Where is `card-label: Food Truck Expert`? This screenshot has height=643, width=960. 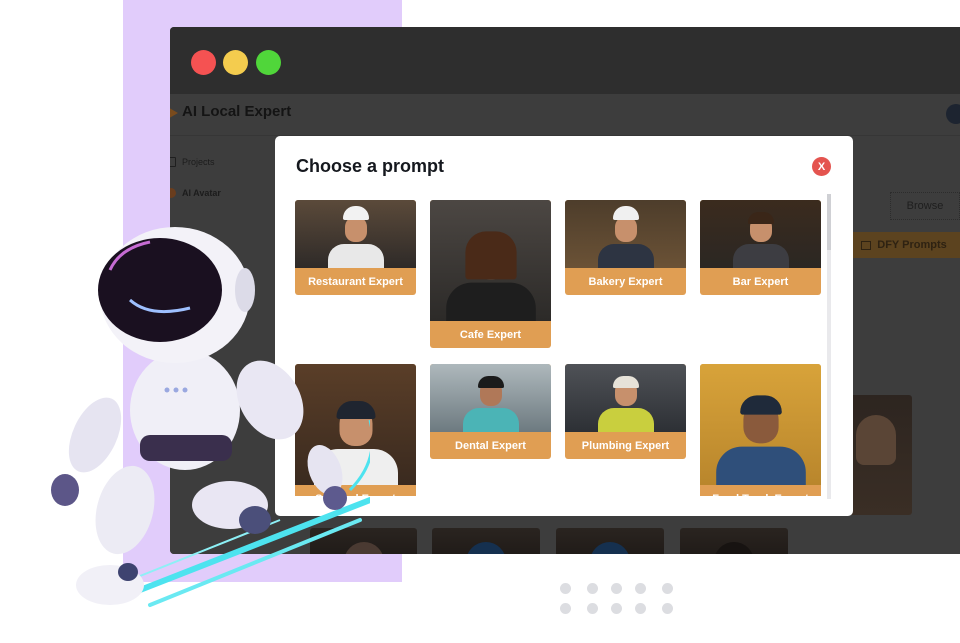 card-label: Food Truck Expert is located at coordinates (760, 491).